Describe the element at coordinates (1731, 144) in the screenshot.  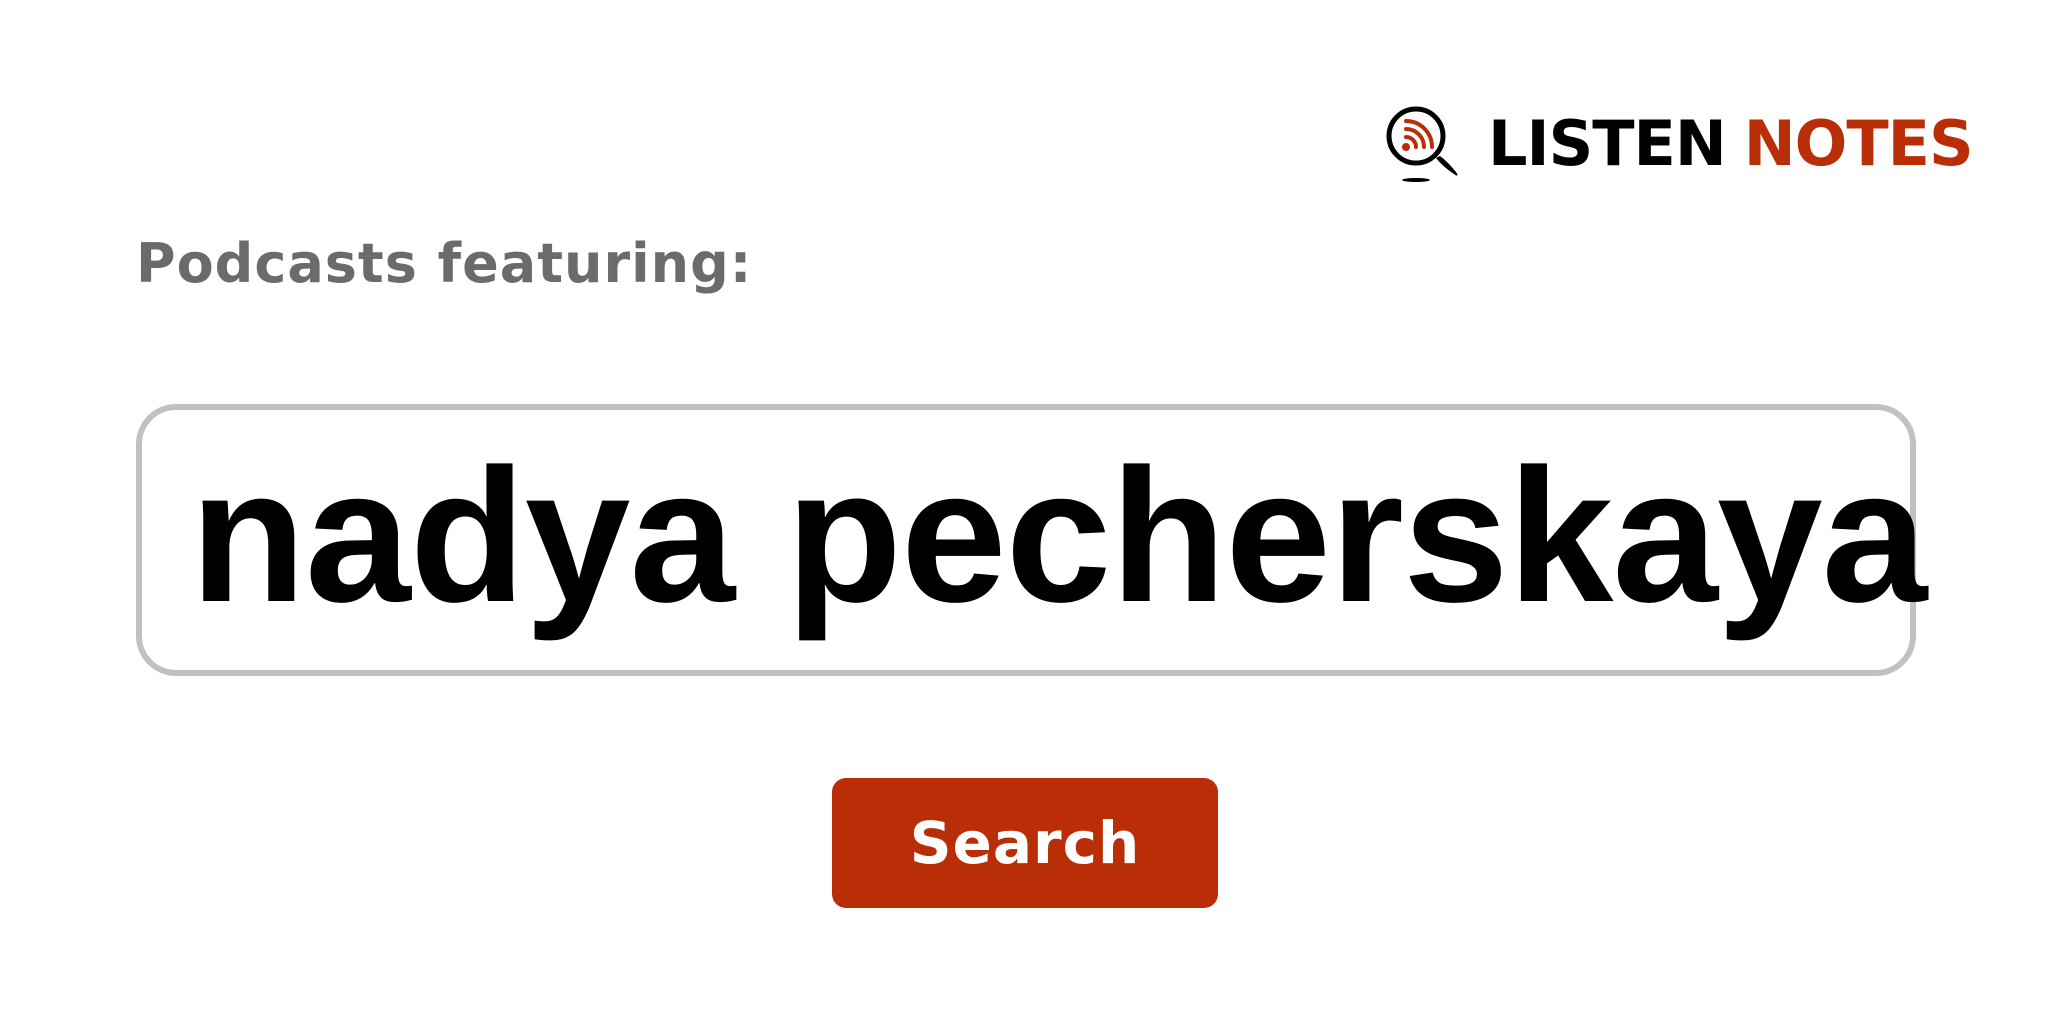
I see `logo-wordmark: LISTEN NOTES` at that location.